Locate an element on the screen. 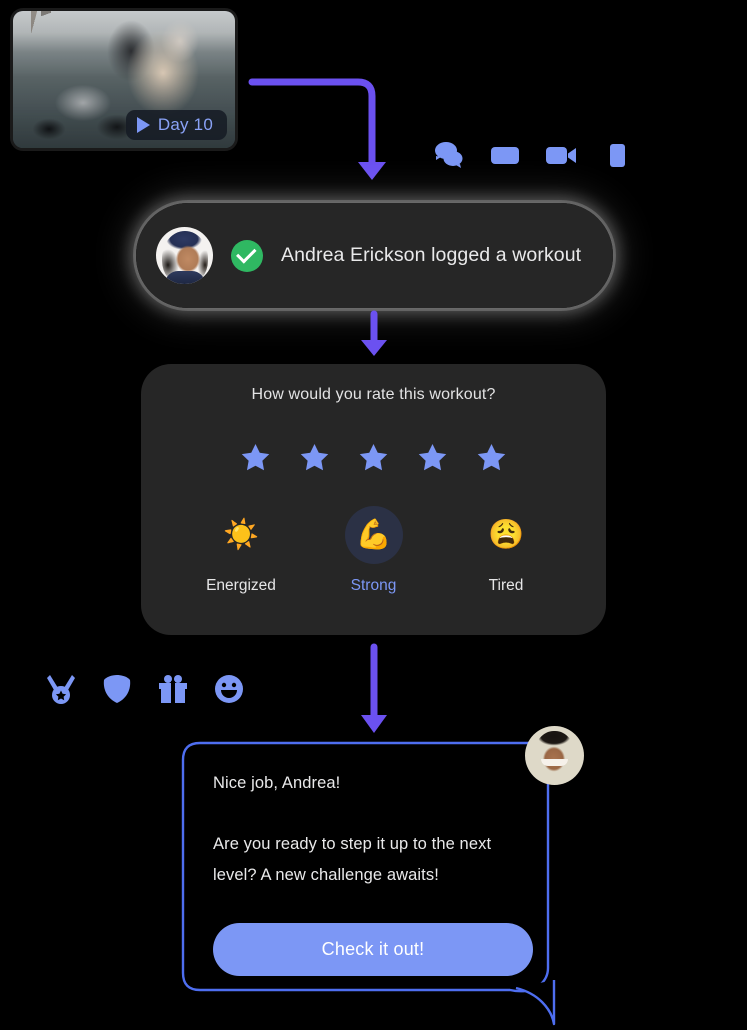 The image size is (747, 1030). message-card-icon is located at coordinates (505, 155).